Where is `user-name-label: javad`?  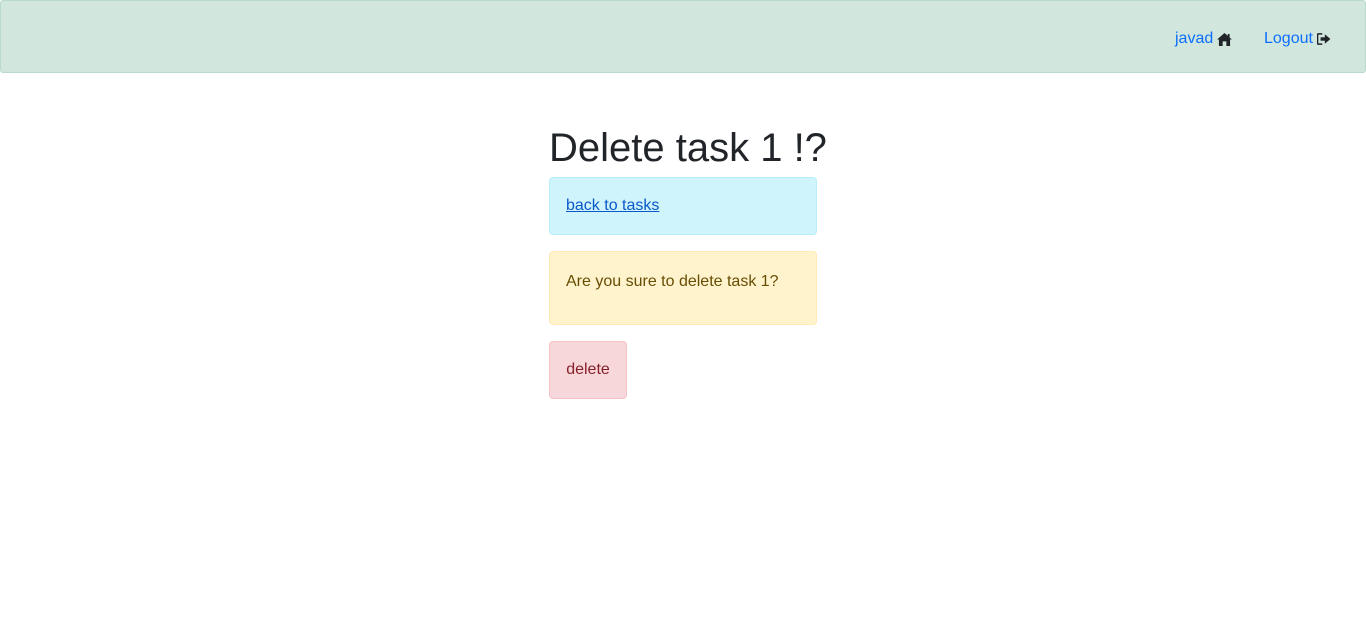 user-name-label: javad is located at coordinates (1194, 38).